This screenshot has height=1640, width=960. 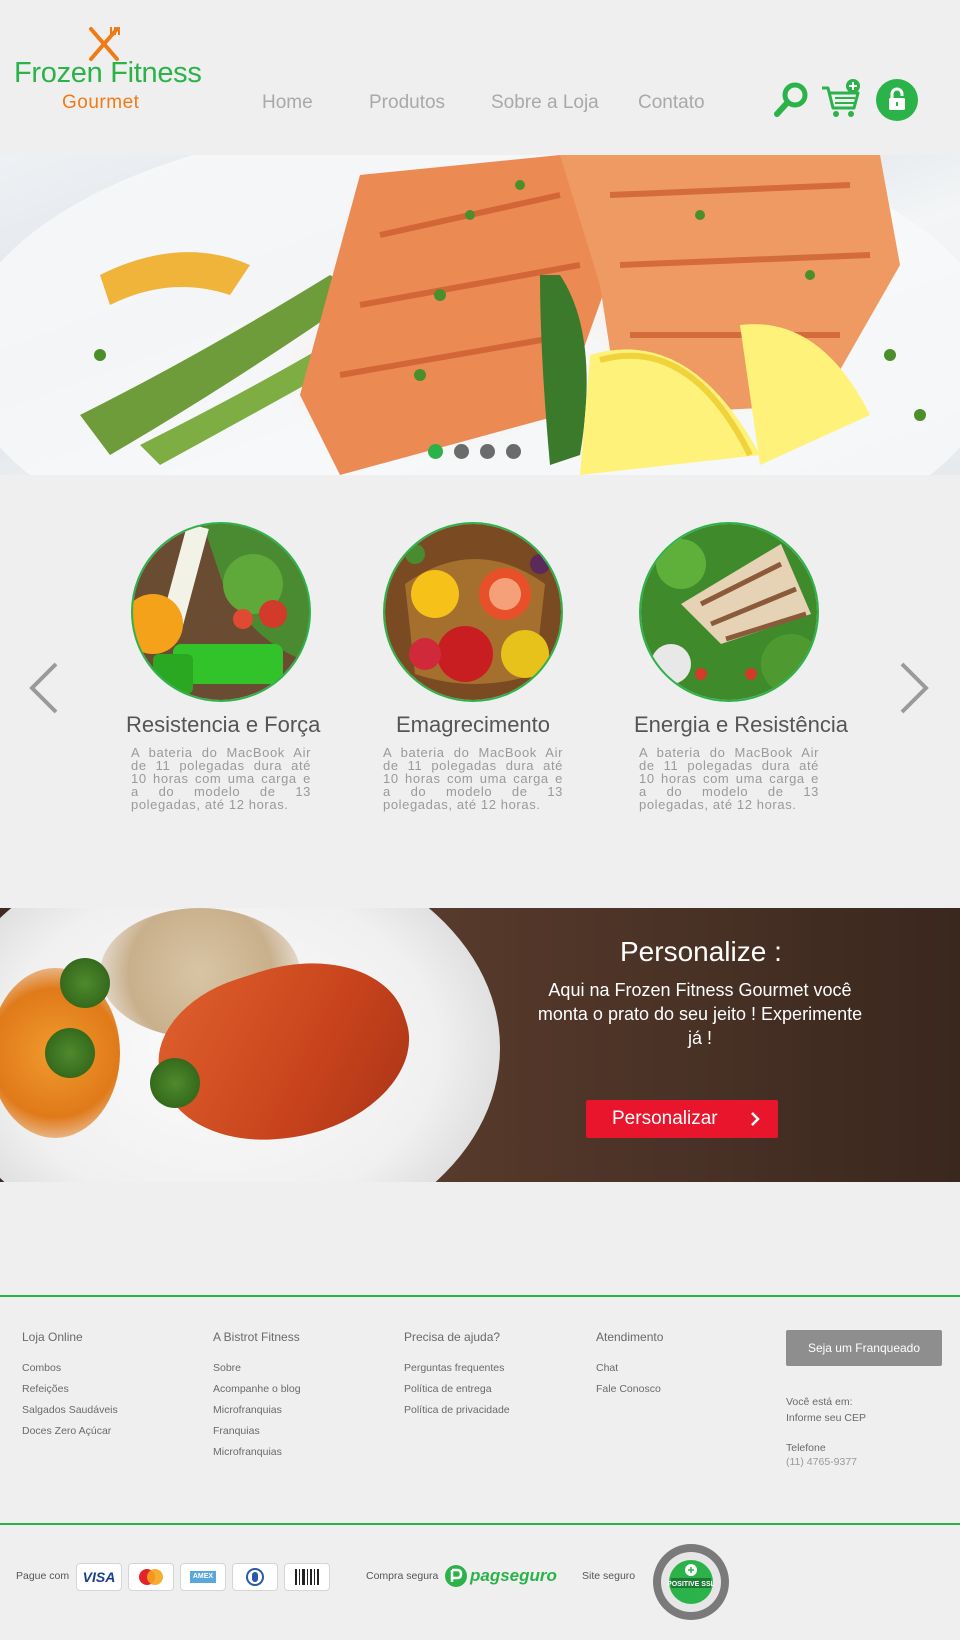 What do you see at coordinates (257, 1368) in the screenshot?
I see `footer-link-sobre: Sobre` at bounding box center [257, 1368].